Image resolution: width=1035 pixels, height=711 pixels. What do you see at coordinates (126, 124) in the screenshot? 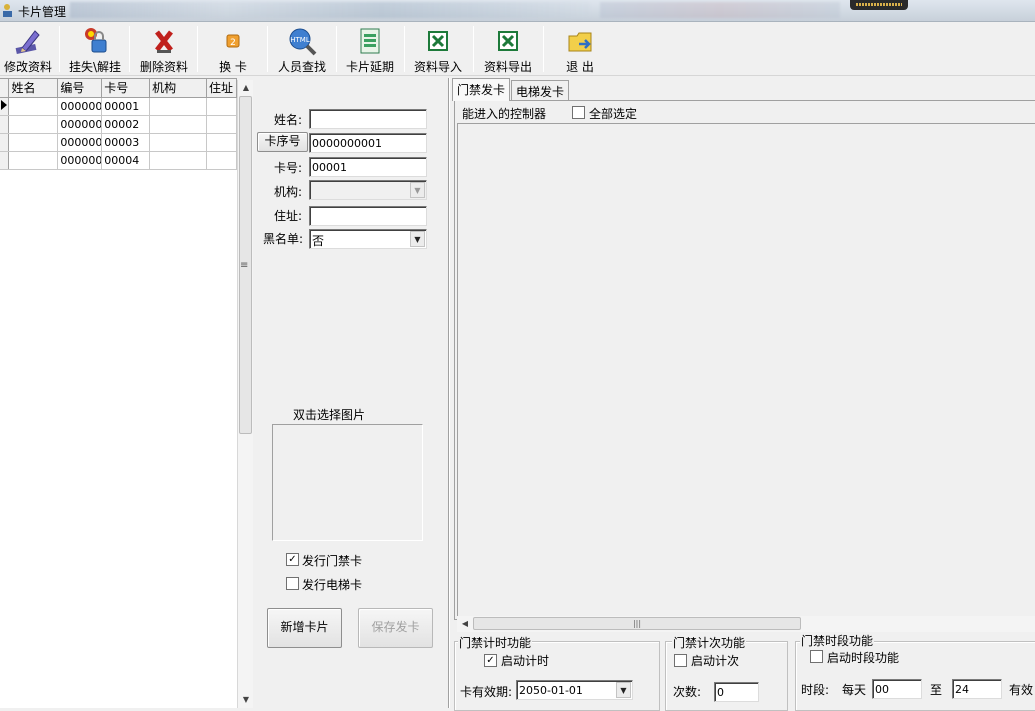
I see `cell-cardno: 00002` at bounding box center [126, 124].